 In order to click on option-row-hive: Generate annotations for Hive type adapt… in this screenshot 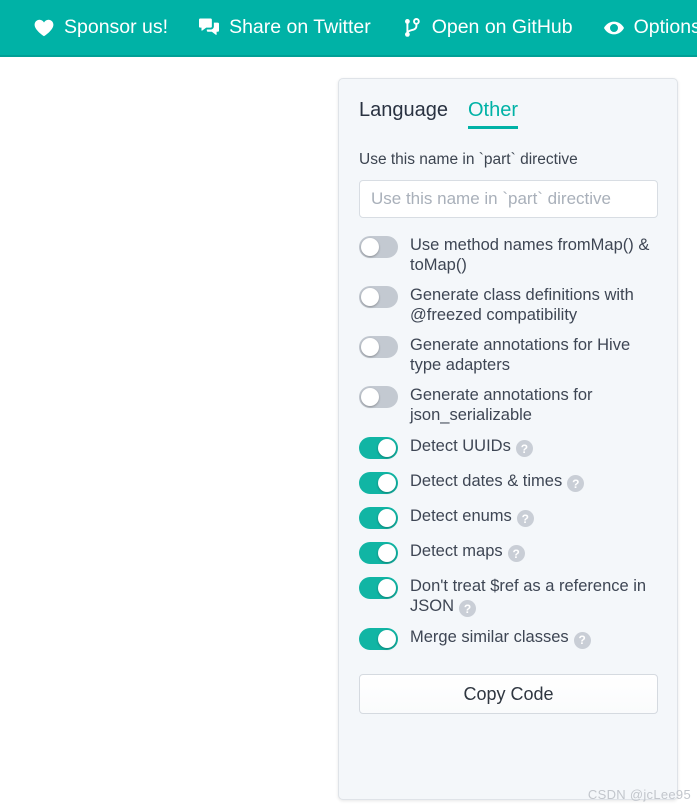, I will do `click(508, 354)`.